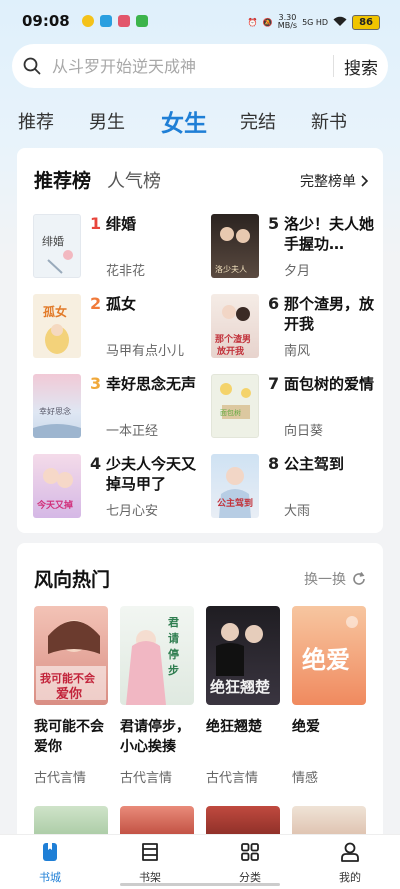 This screenshot has height=889, width=400. Describe the element at coordinates (274, 463) in the screenshot. I see `rank-number: 8` at that location.